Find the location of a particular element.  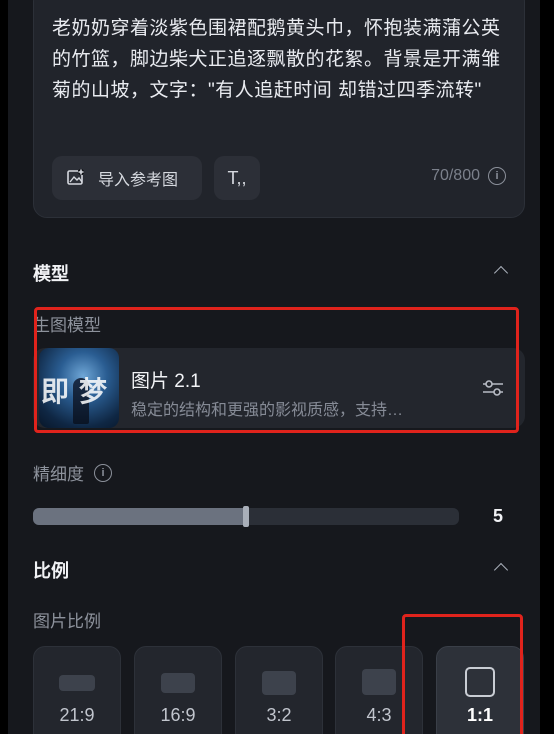

detail-slider-handle is located at coordinates (246, 516).